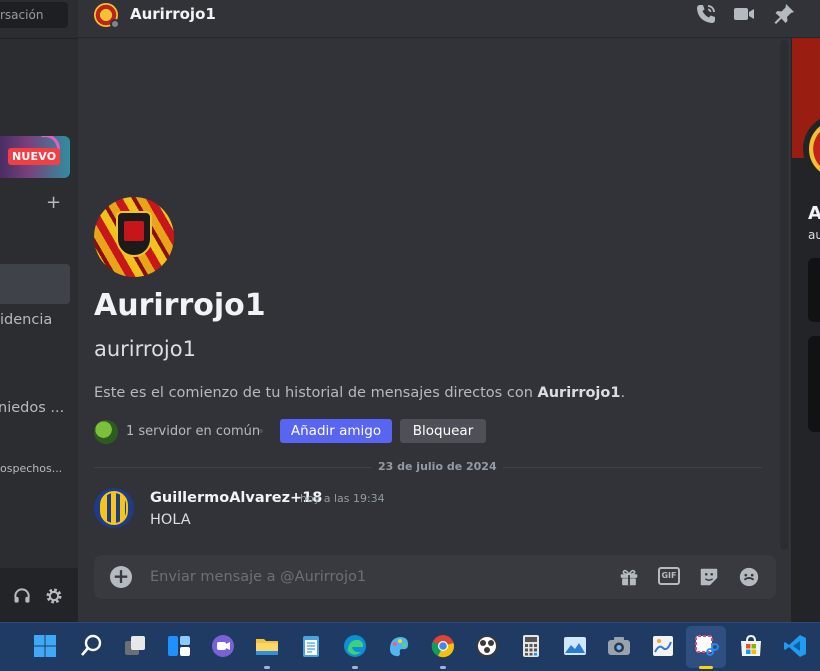  Describe the element at coordinates (342, 498) in the screenshot. I see `message-timestamp: hoy a las 19:34` at that location.